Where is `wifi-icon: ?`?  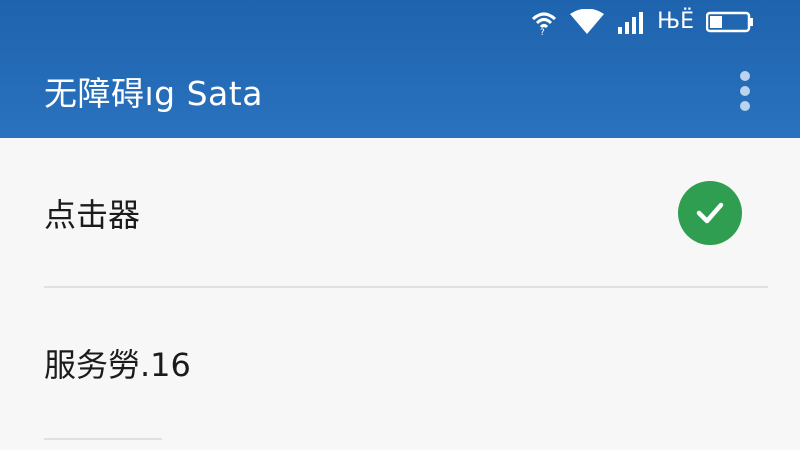
wifi-icon: ? is located at coordinates (544, 22).